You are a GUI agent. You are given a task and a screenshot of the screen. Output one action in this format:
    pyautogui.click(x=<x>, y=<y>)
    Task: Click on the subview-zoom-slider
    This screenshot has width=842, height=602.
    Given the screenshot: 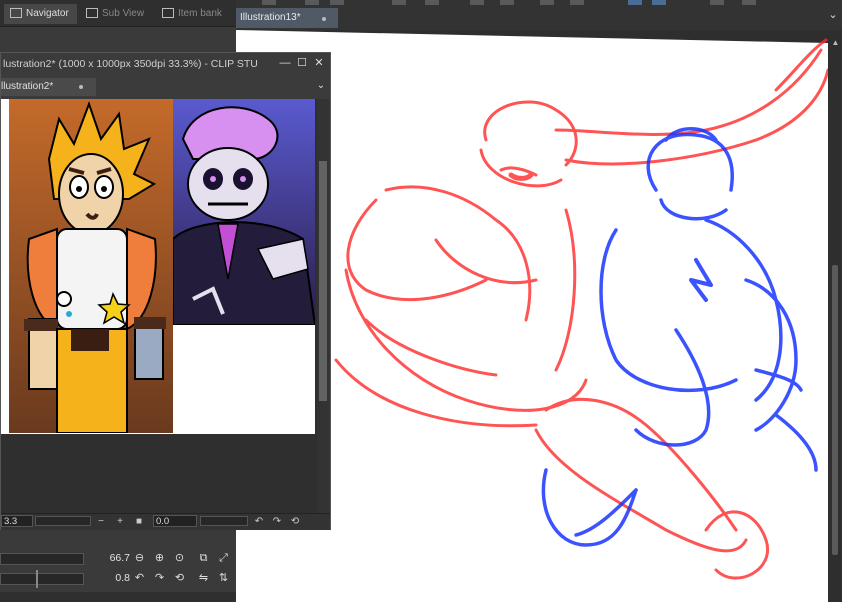 What is the action you would take?
    pyautogui.click(x=63, y=521)
    